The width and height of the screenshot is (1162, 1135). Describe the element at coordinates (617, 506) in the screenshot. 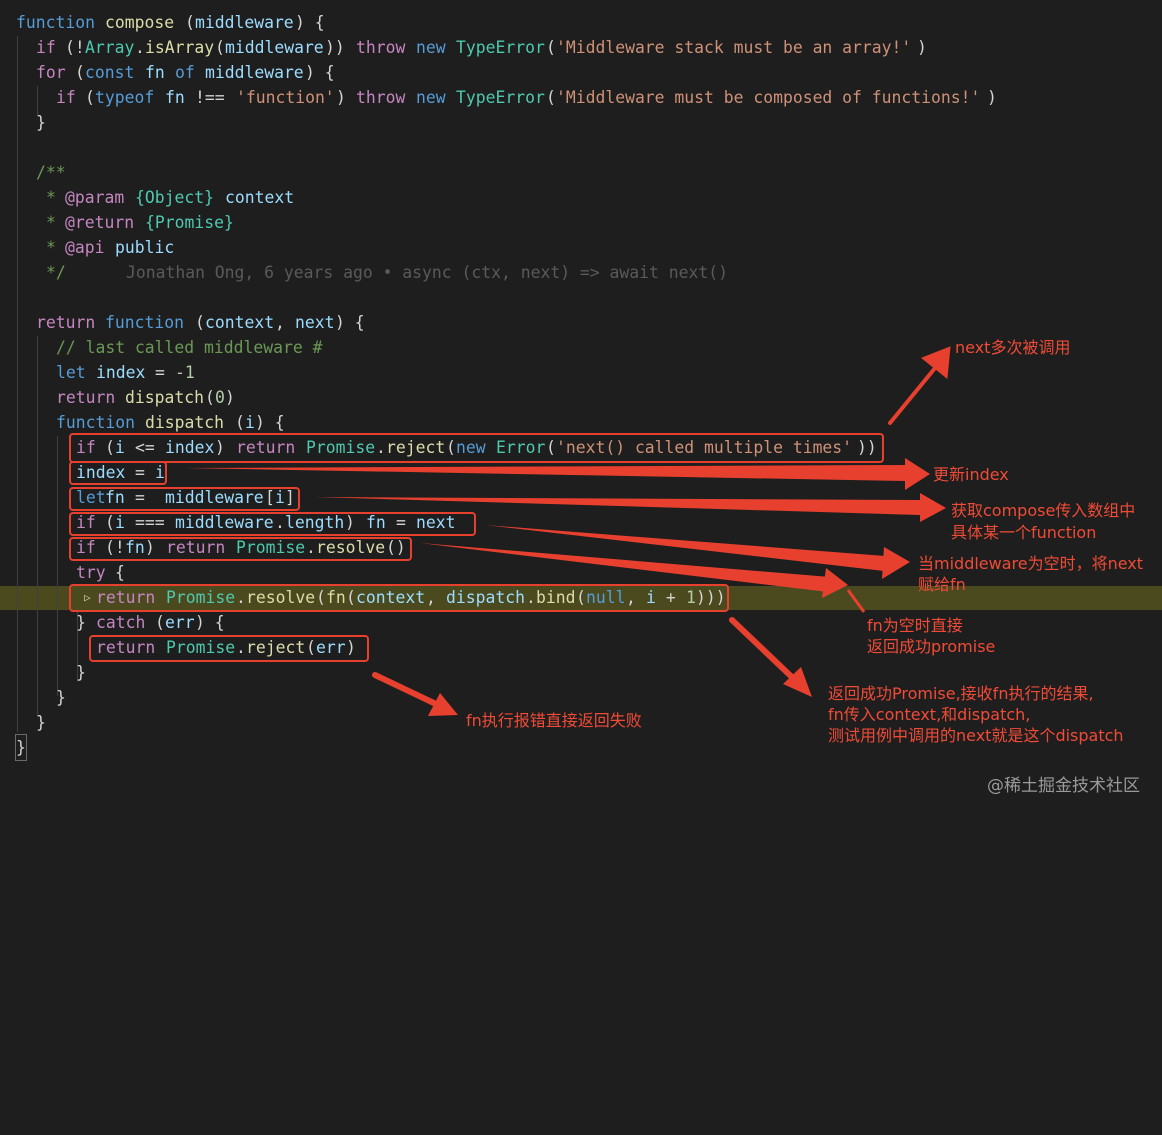

I see `arrow-get-fn` at that location.